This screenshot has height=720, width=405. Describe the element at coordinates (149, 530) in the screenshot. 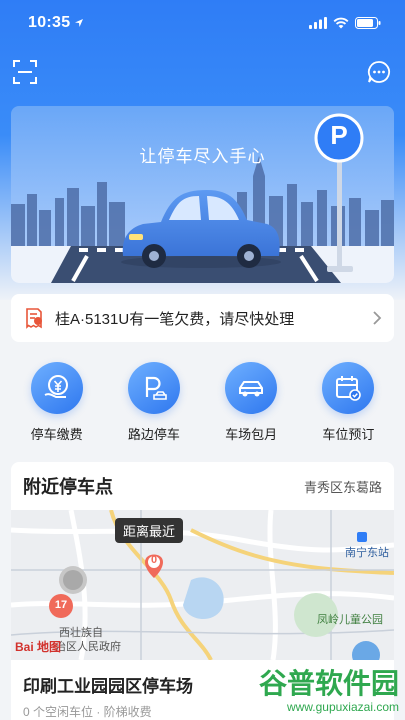

I see `nearest-tooltip: 距离最近` at that location.